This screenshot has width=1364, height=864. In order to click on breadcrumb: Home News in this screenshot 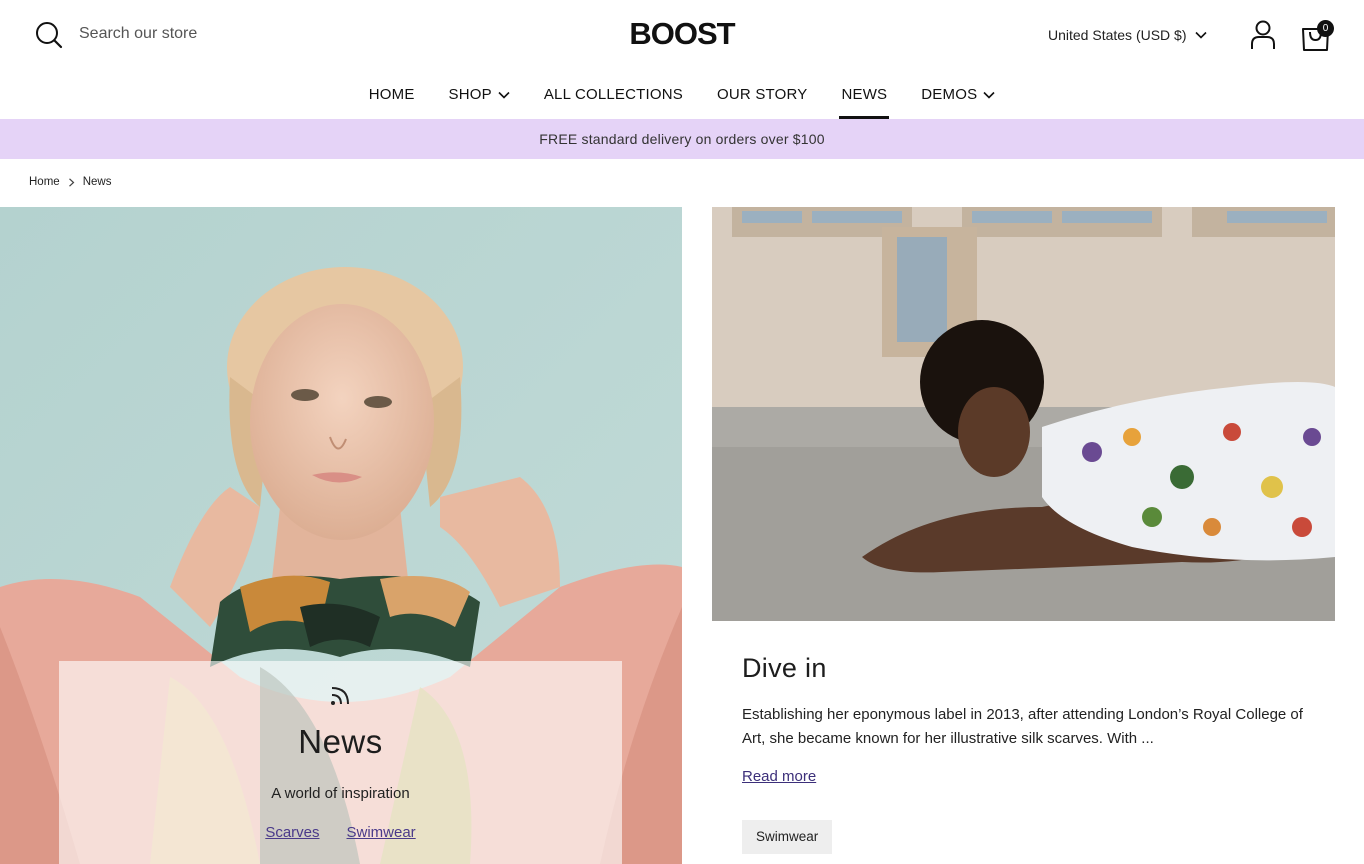, I will do `click(70, 182)`.